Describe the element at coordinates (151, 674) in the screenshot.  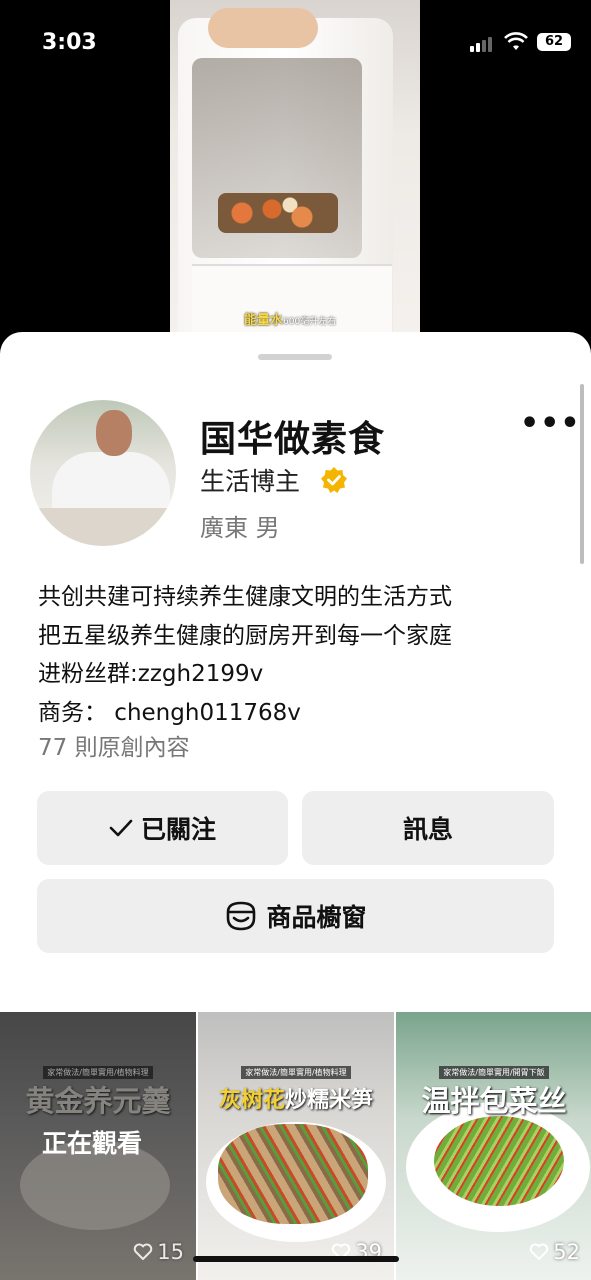
I see `bio-line: 进粉丝群:zzgh2199v` at that location.